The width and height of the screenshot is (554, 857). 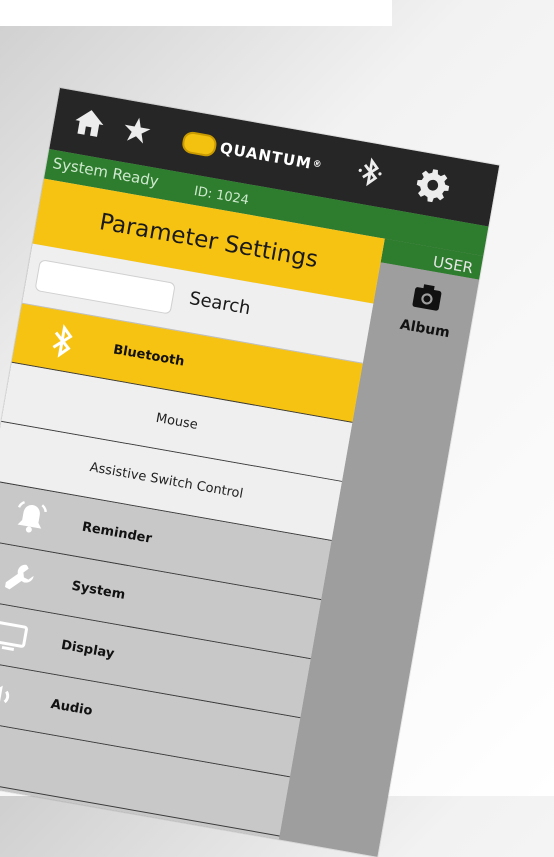 I want to click on album-label: Album, so click(x=425, y=329).